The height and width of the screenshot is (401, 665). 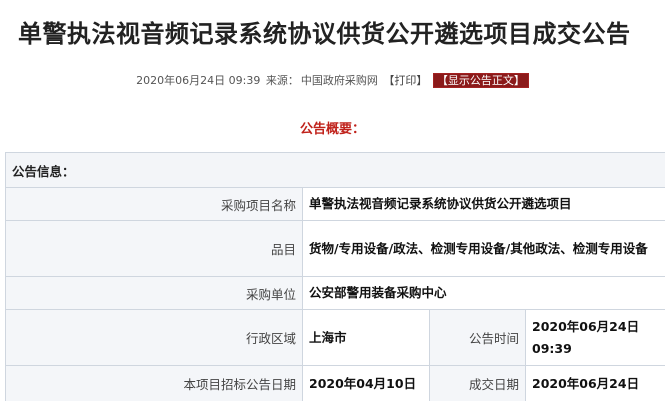 I want to click on publish-date: 2020年06月24日 09:39, so click(x=198, y=80).